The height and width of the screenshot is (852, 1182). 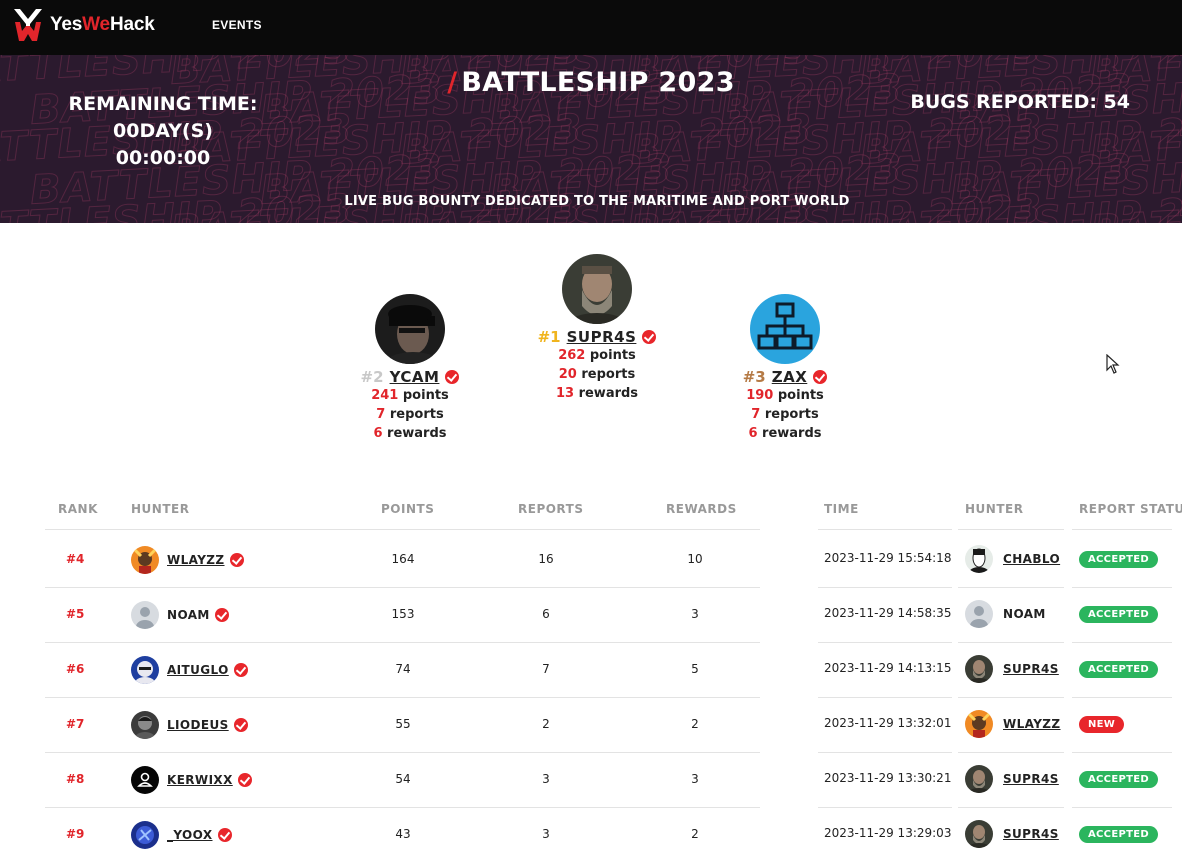 I want to click on podium-hunter: #2 YCAM, so click(x=410, y=377).